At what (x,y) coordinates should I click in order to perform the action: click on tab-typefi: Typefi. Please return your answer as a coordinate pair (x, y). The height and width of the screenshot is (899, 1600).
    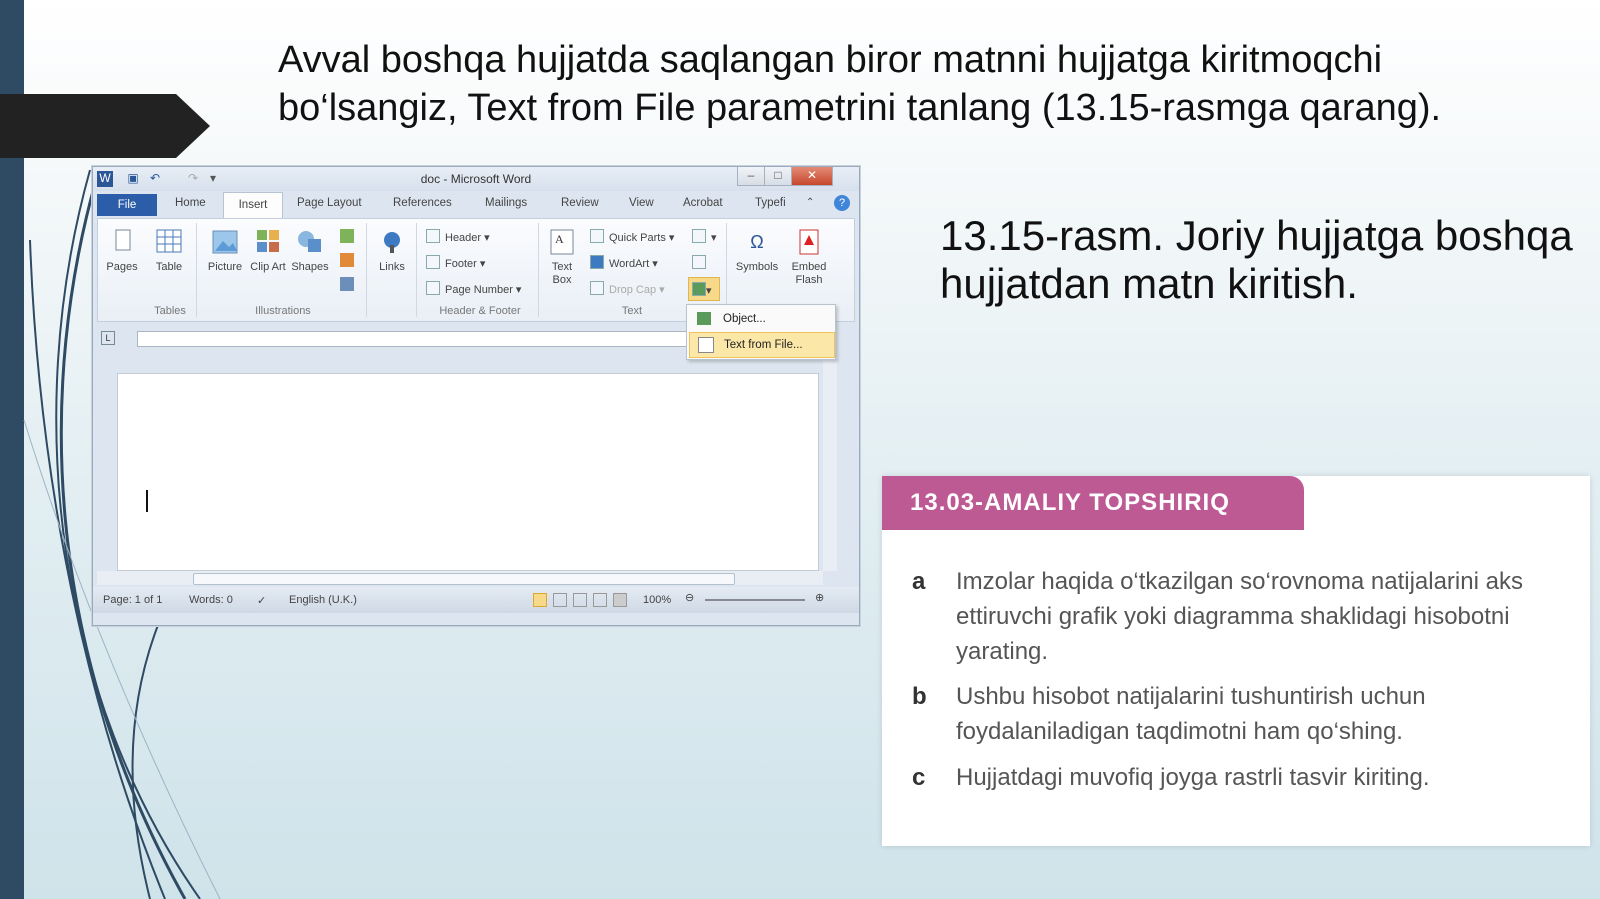
    Looking at the image, I should click on (770, 203).